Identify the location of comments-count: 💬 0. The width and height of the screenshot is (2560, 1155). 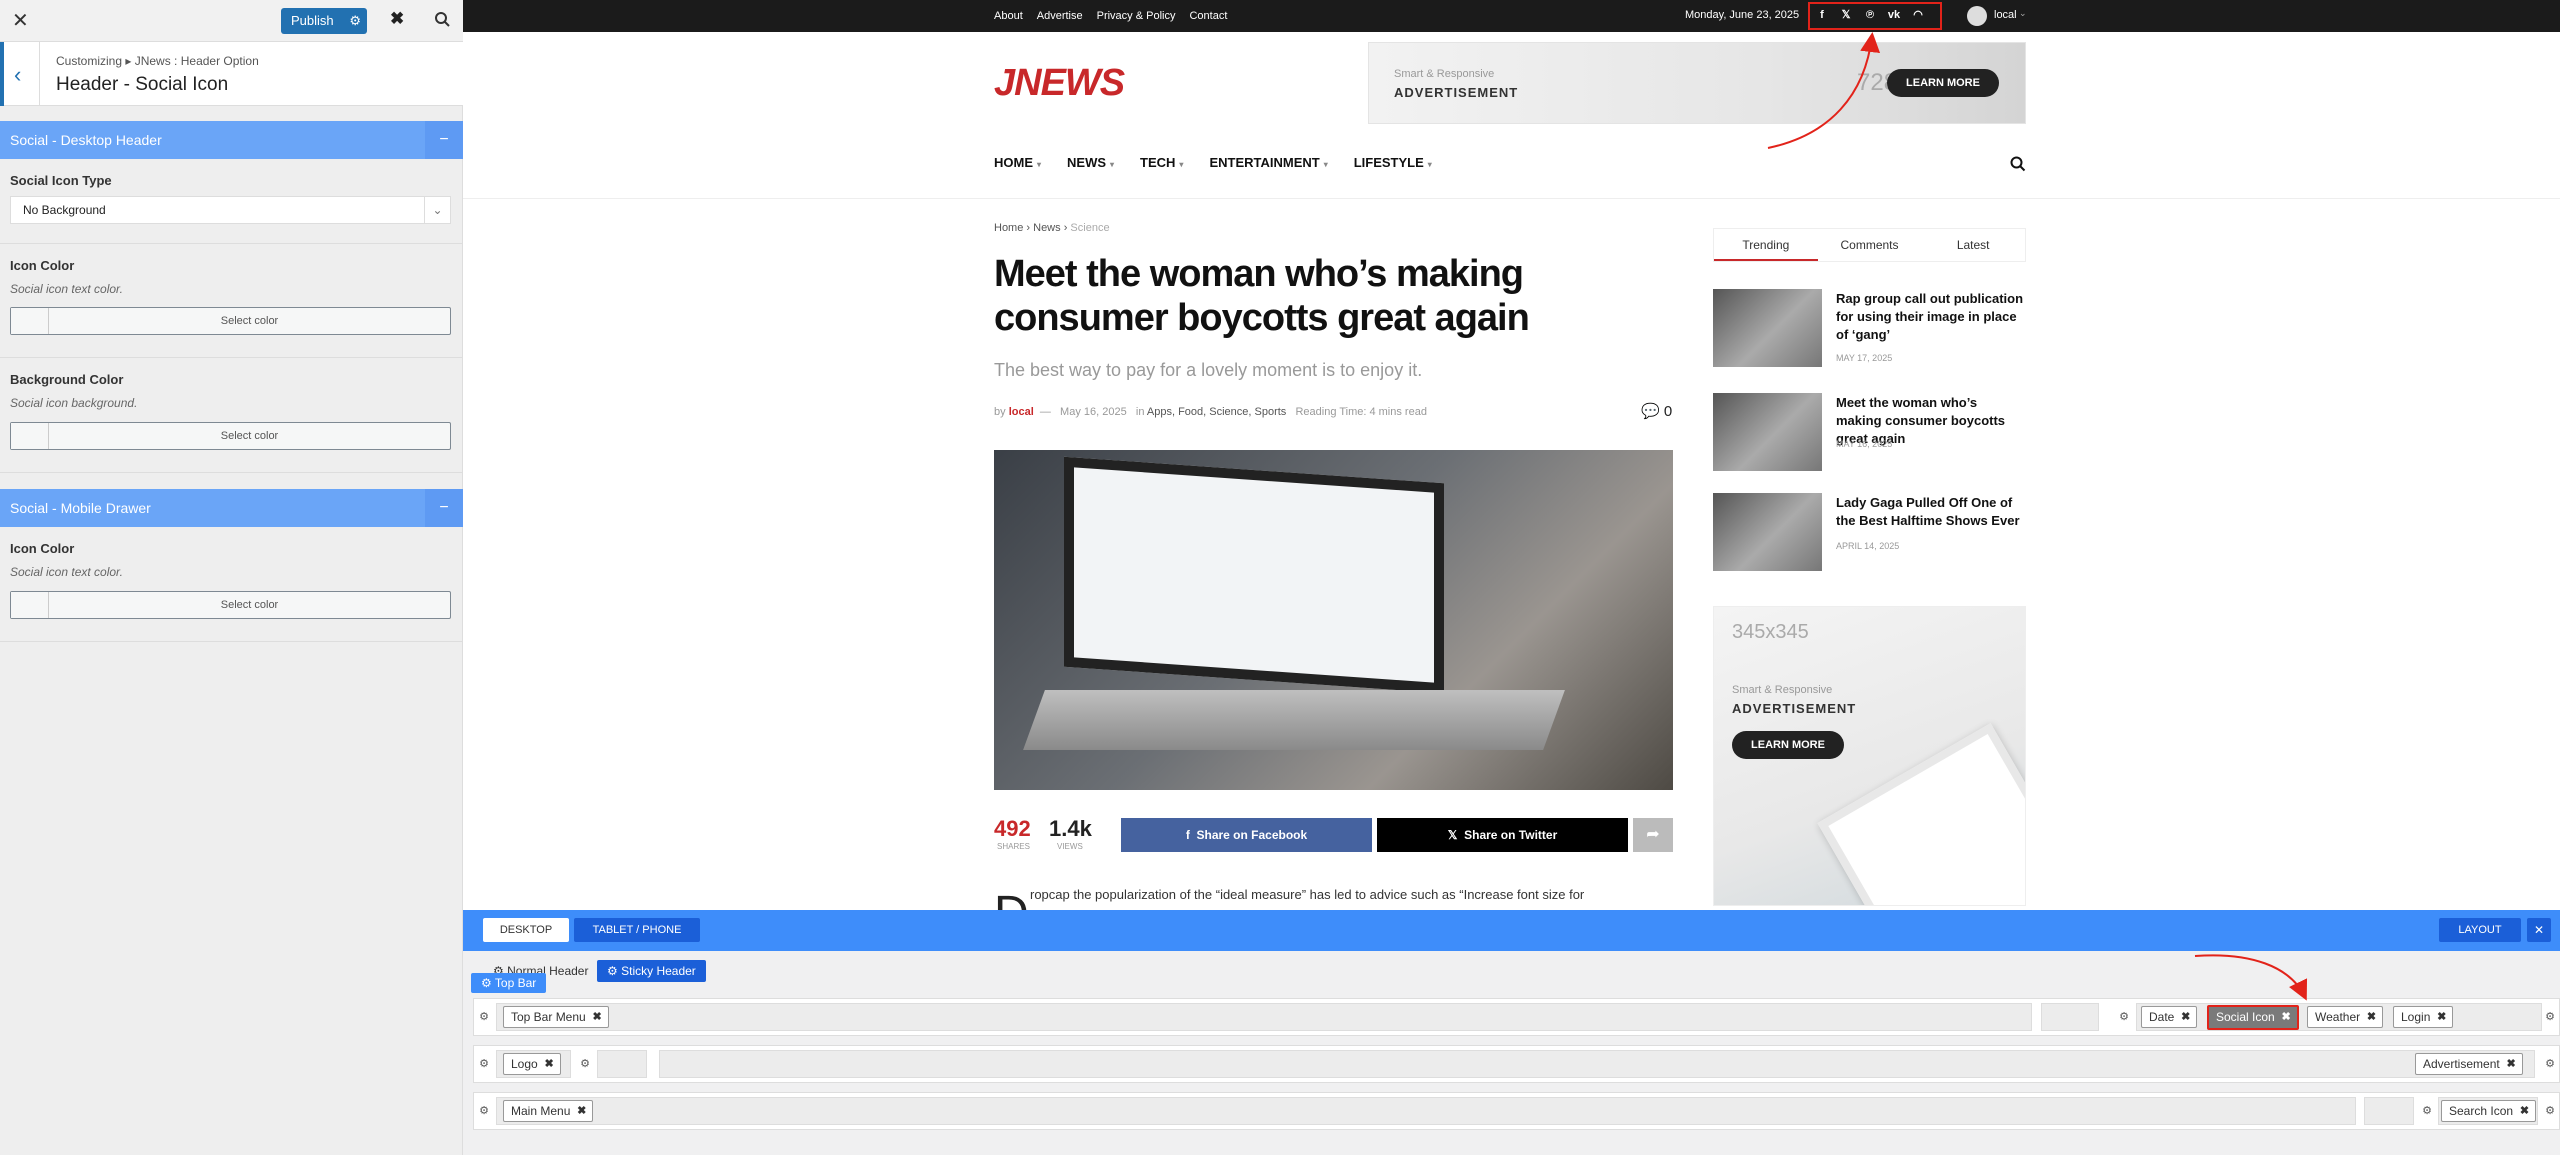
(1656, 411).